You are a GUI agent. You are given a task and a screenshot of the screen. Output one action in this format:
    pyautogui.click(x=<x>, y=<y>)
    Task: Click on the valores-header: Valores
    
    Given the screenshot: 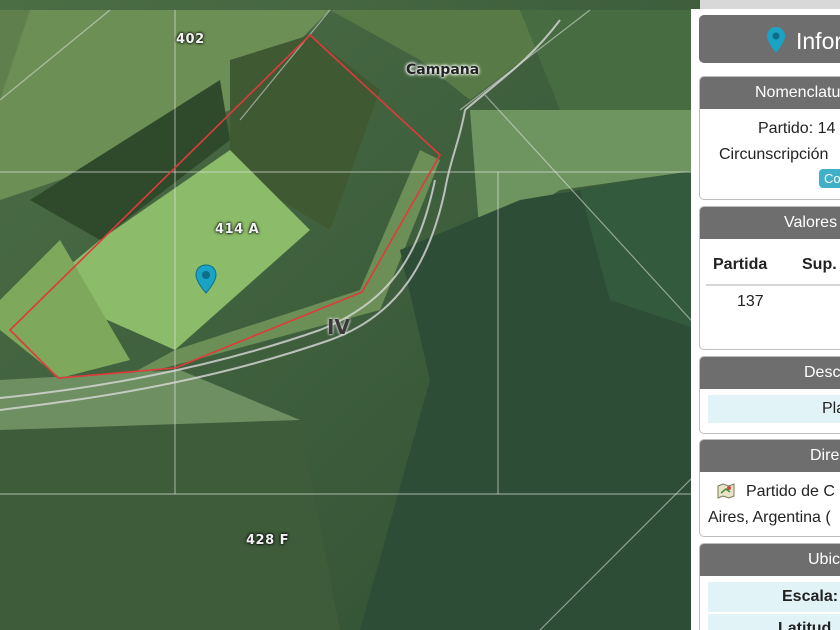 What is the action you would take?
    pyautogui.click(x=770, y=223)
    